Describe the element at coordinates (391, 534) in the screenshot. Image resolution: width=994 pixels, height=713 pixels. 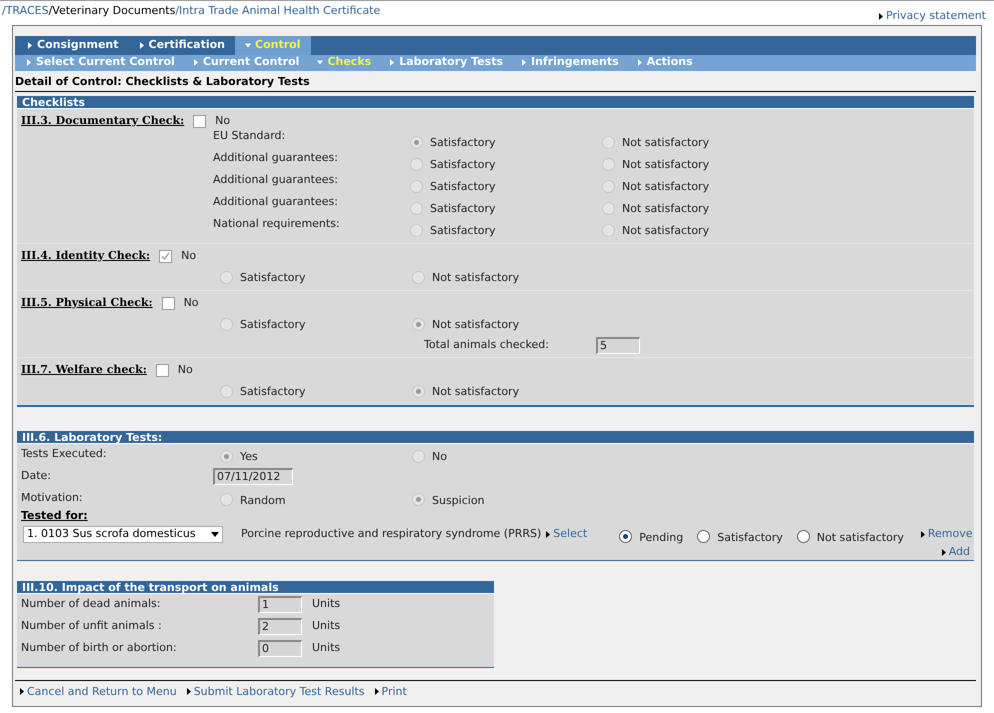
I see `disease-name: Porcine reproductive and respiratory syndrome (PRRS)` at that location.